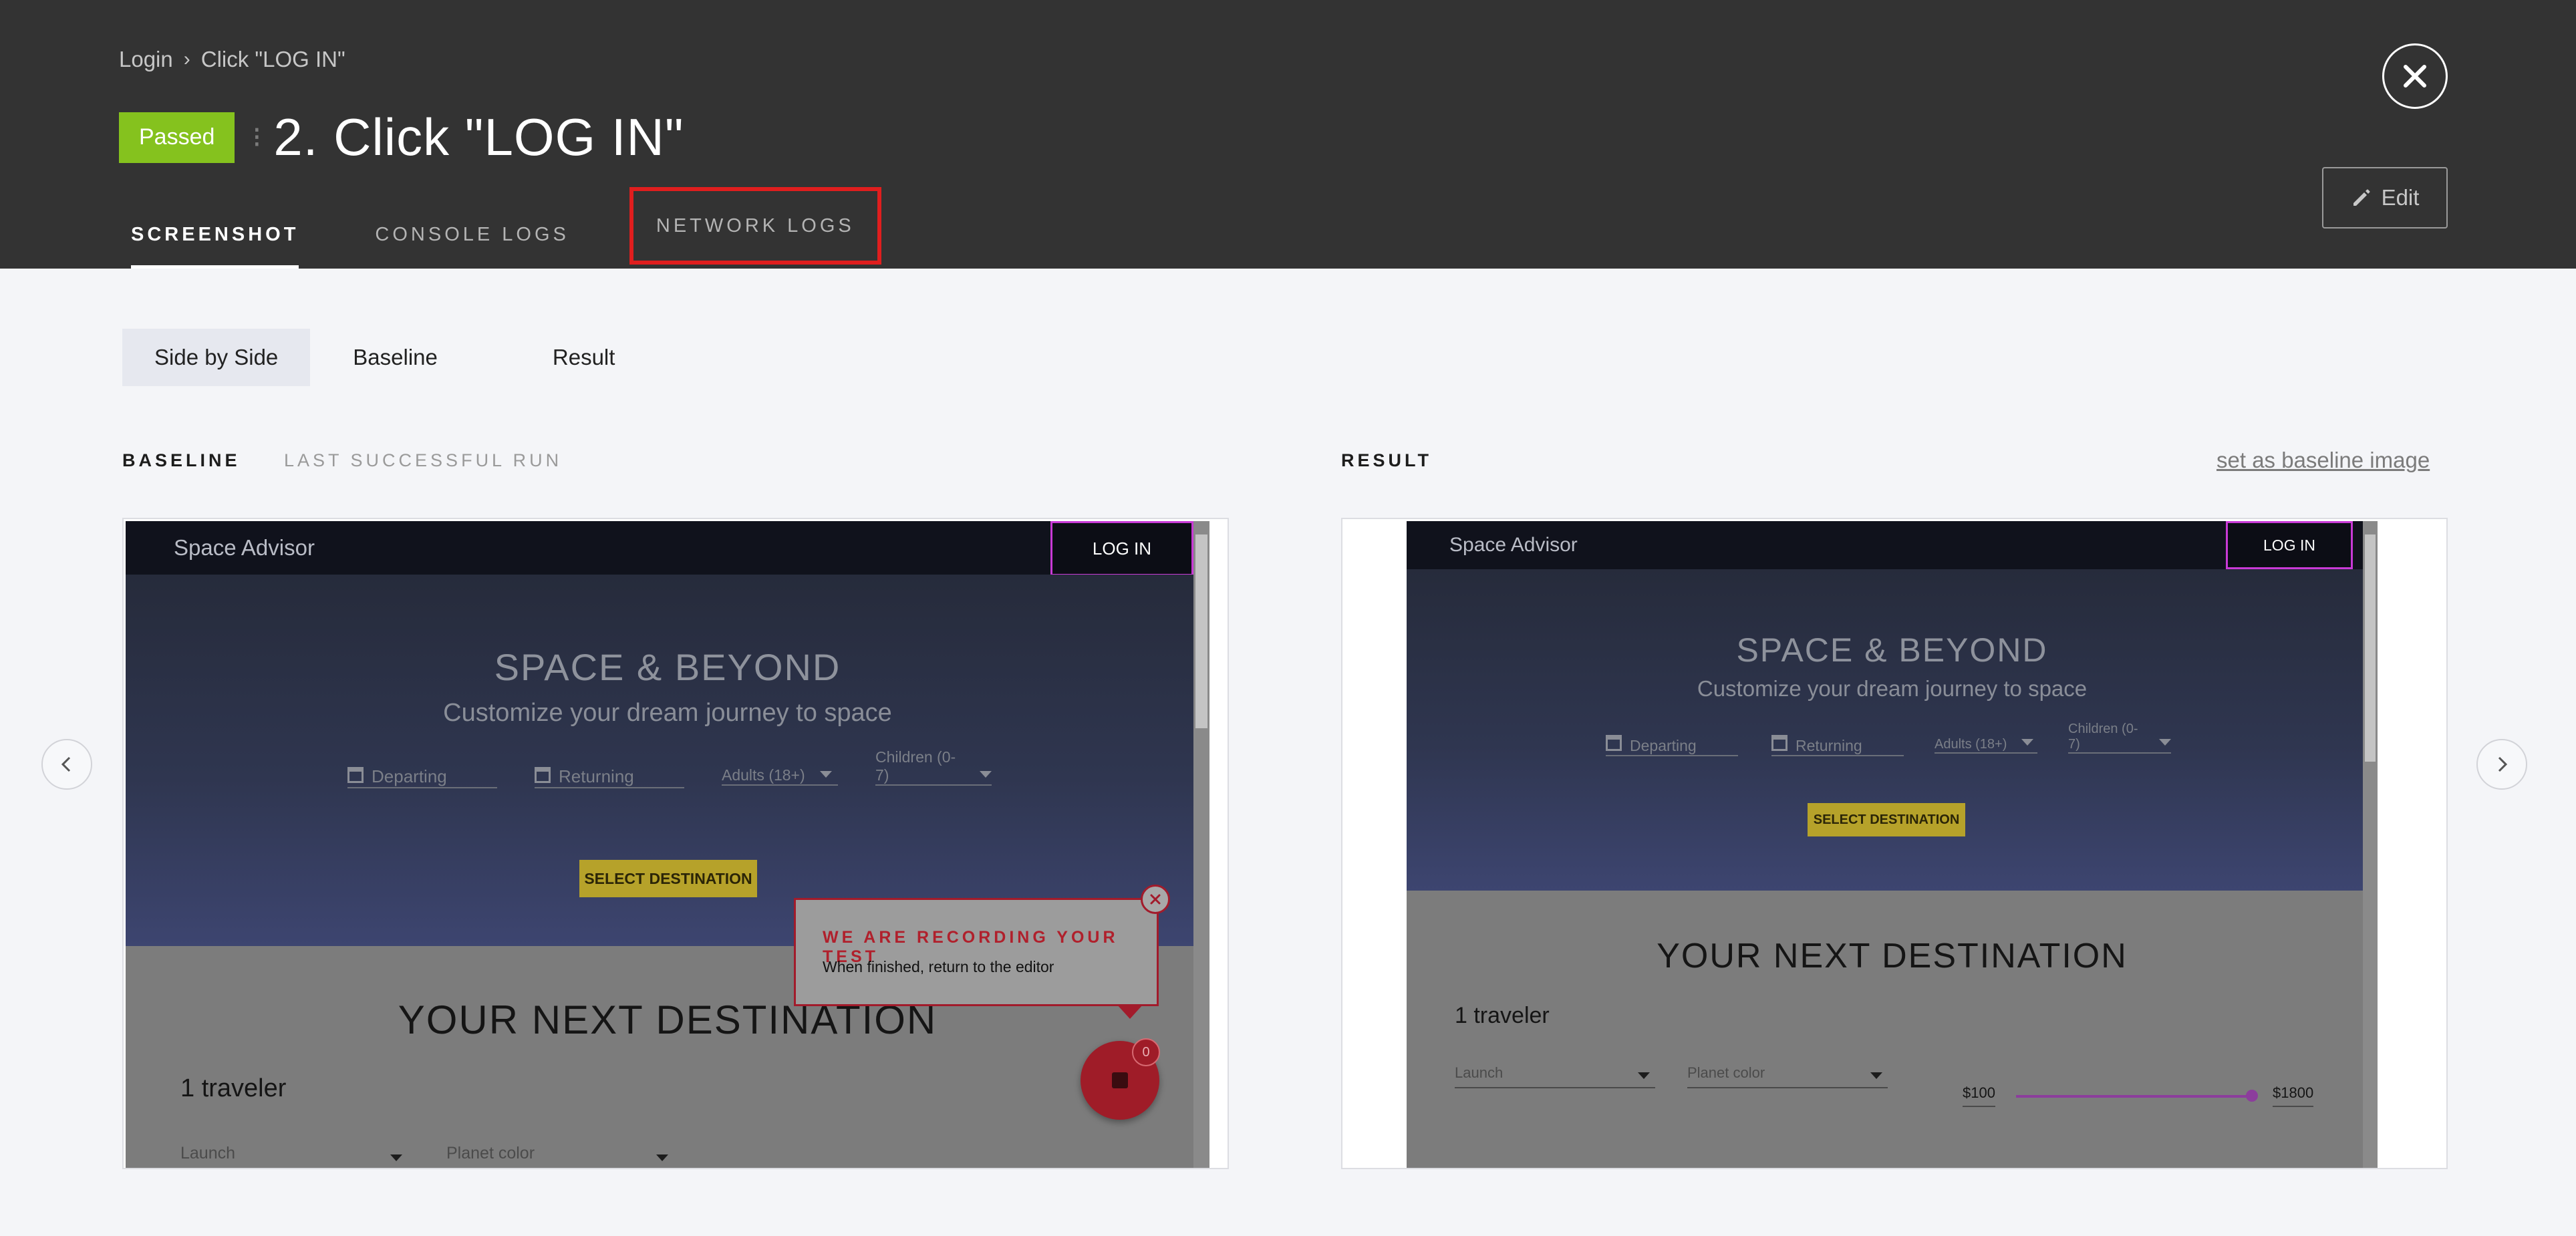 This screenshot has height=1236, width=2576. Describe the element at coordinates (1386, 460) in the screenshot. I see `result-heading: RESULT` at that location.